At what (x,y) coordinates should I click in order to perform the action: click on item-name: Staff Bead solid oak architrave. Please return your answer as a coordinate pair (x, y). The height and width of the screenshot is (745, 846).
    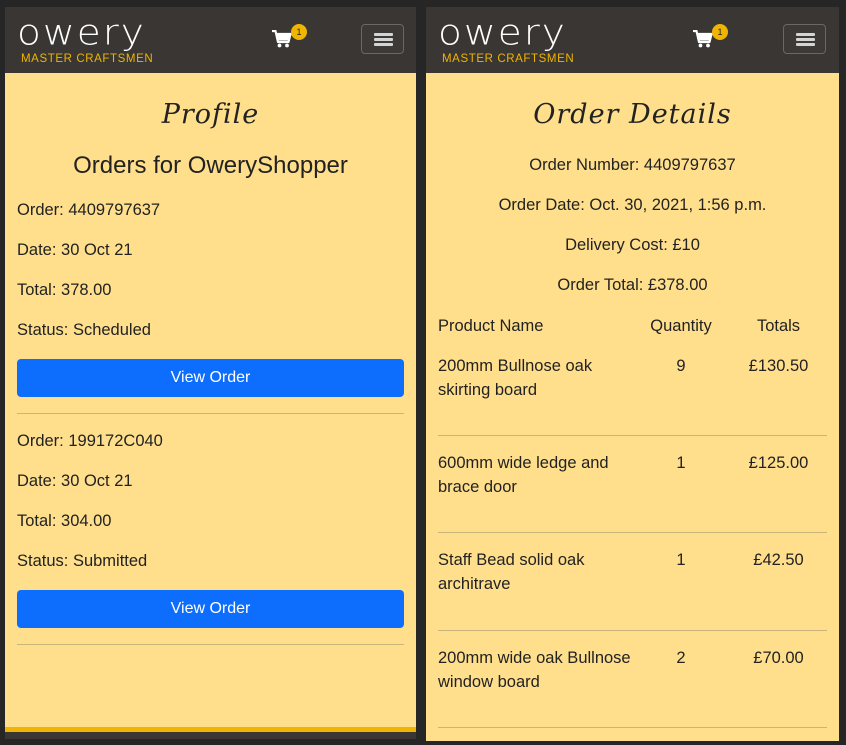
    Looking at the image, I should click on (511, 572).